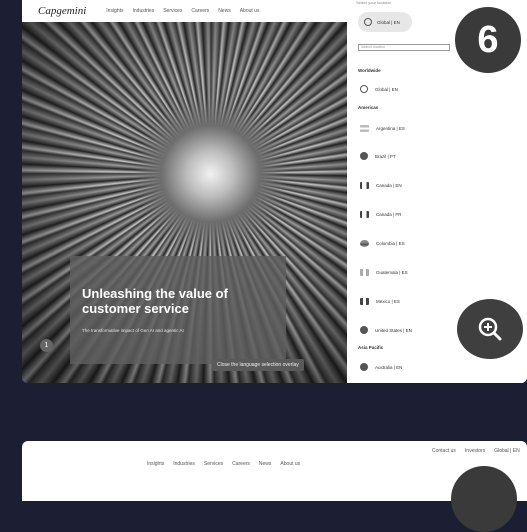  I want to click on close-overlay-tooltip: Close the language selection overlay, so click(258, 365).